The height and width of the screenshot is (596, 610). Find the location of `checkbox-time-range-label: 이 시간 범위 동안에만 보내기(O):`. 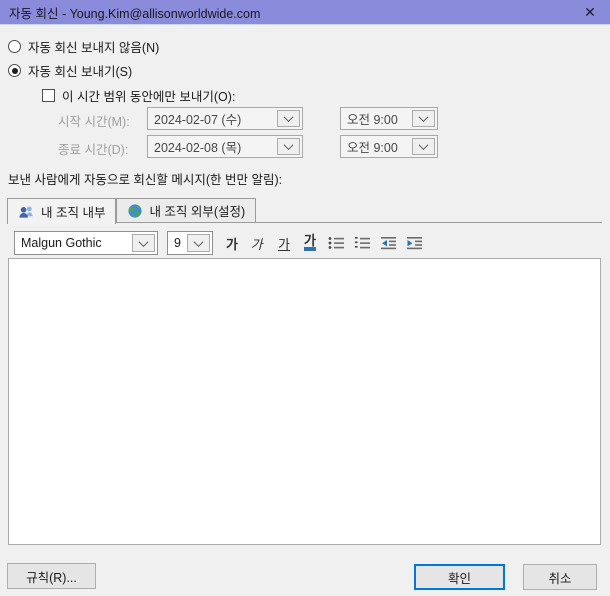

checkbox-time-range-label: 이 시간 범위 동안에만 보내기(O): is located at coordinates (149, 97).